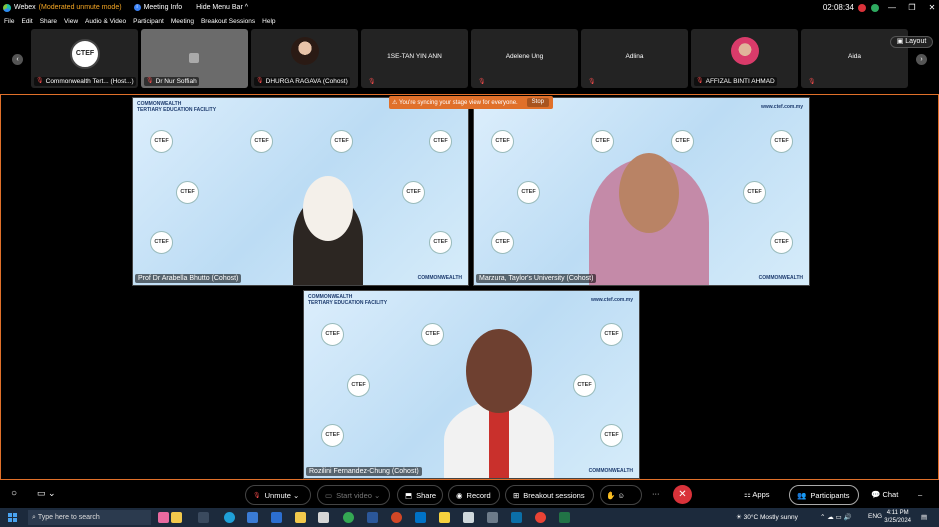  I want to click on minimize-button: —, so click(892, 7).